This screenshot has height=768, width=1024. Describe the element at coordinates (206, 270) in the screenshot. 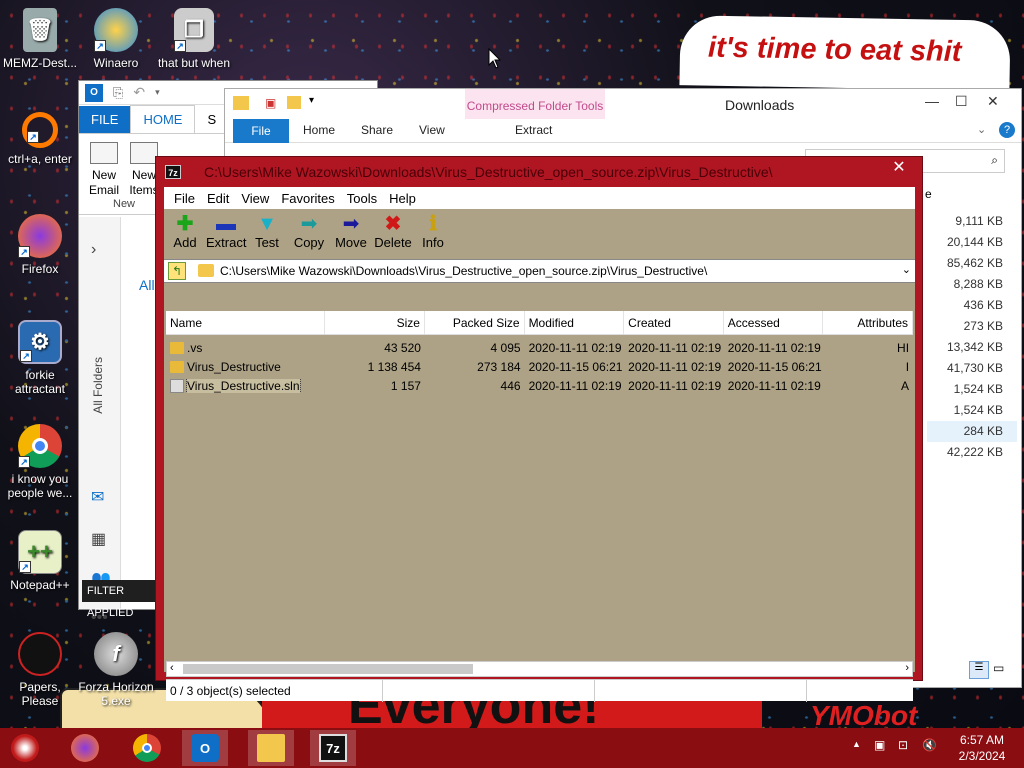

I see `folder-icon` at that location.